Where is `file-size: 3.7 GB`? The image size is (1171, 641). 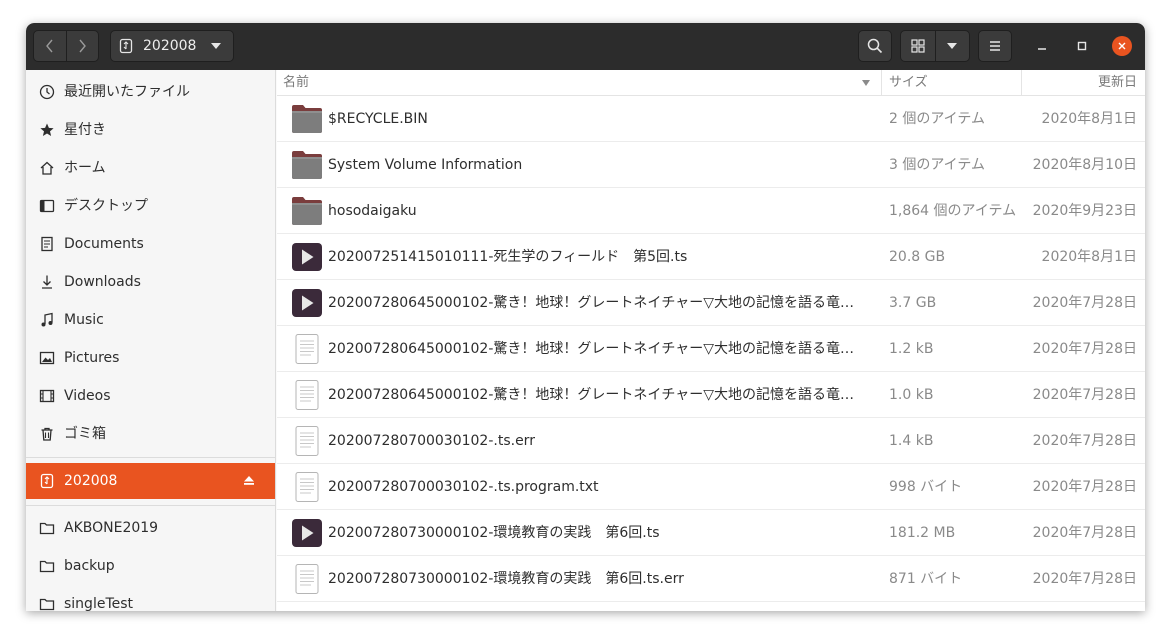
file-size: 3.7 GB is located at coordinates (913, 303).